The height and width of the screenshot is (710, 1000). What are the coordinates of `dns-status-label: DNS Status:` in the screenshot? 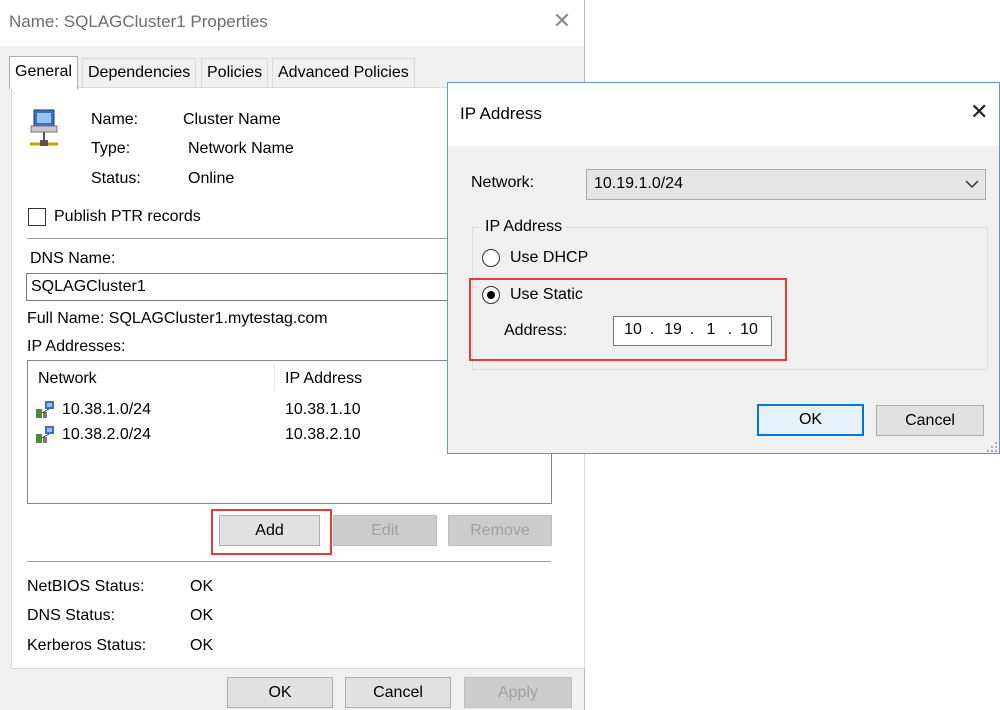 It's located at (71, 615).